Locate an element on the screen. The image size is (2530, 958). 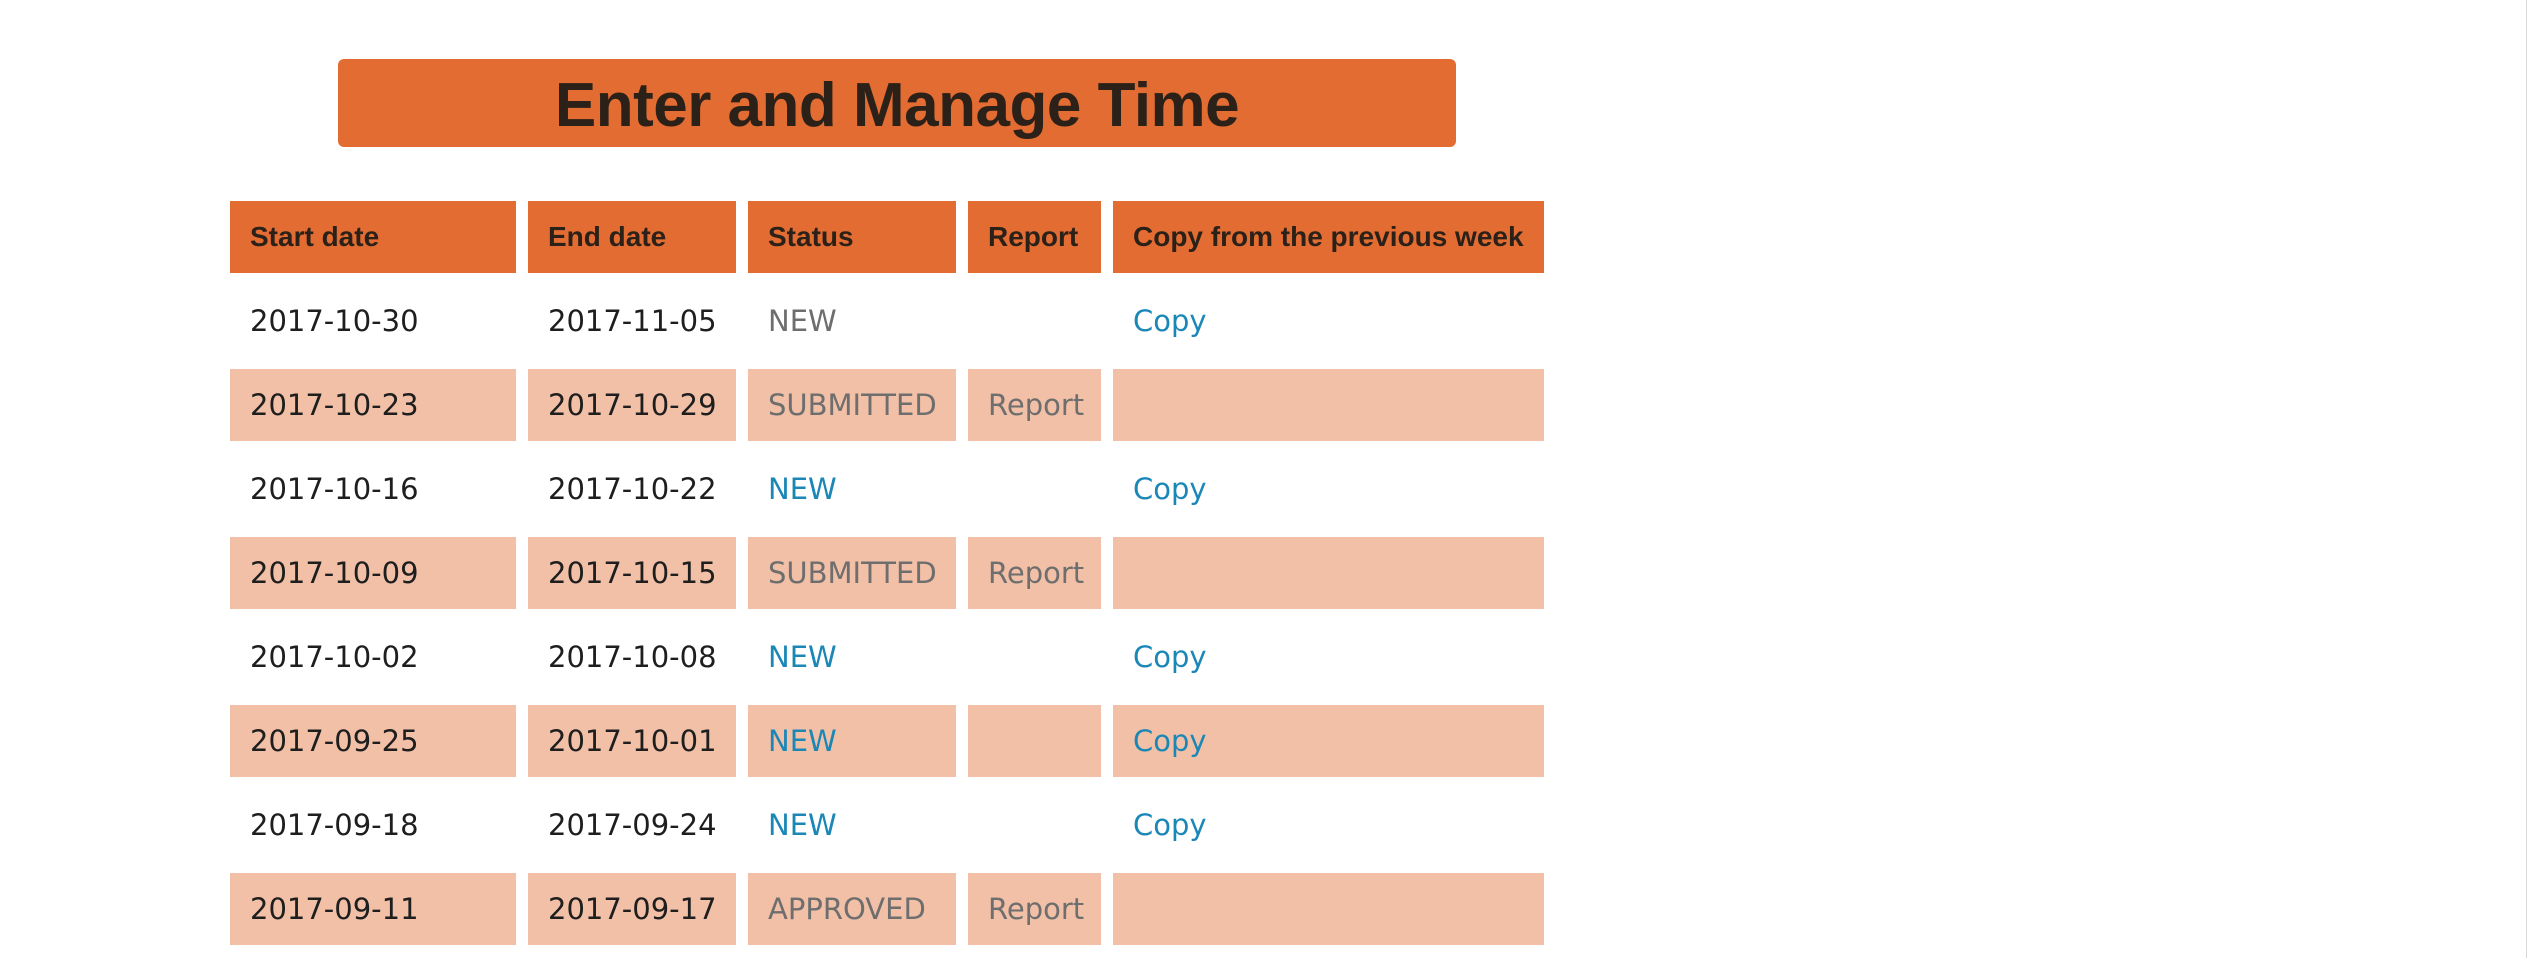
start-date-cell-text: 2017-10-30 is located at coordinates (334, 321).